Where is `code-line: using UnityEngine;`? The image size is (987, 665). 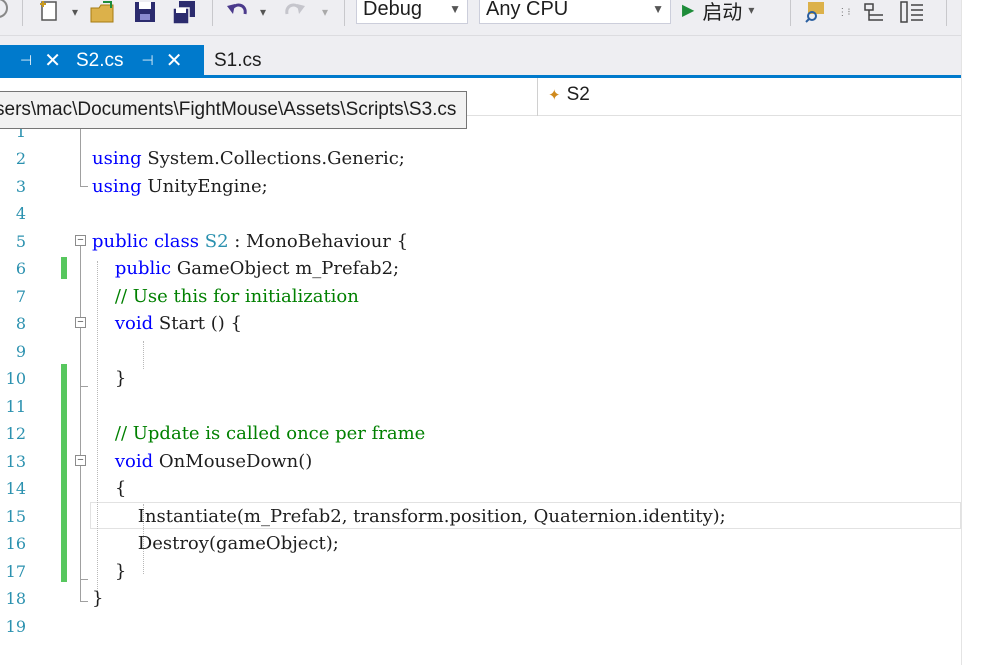 code-line: using UnityEngine; is located at coordinates (180, 187).